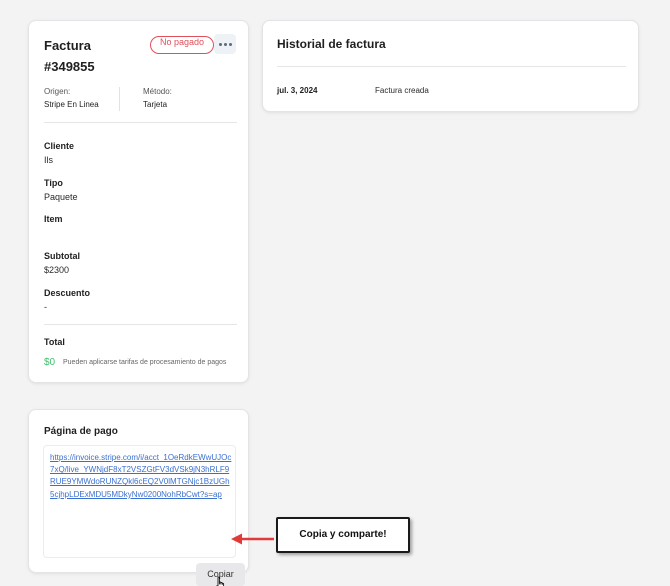  I want to click on history-entry-event: Factura creada, so click(402, 90).